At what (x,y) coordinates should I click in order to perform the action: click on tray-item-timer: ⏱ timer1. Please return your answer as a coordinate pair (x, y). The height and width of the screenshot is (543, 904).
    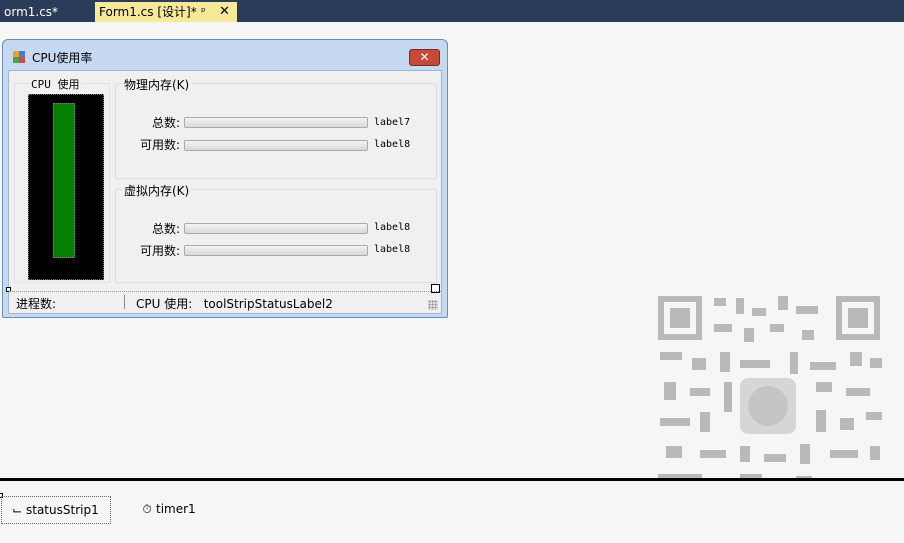
    Looking at the image, I should click on (173, 510).